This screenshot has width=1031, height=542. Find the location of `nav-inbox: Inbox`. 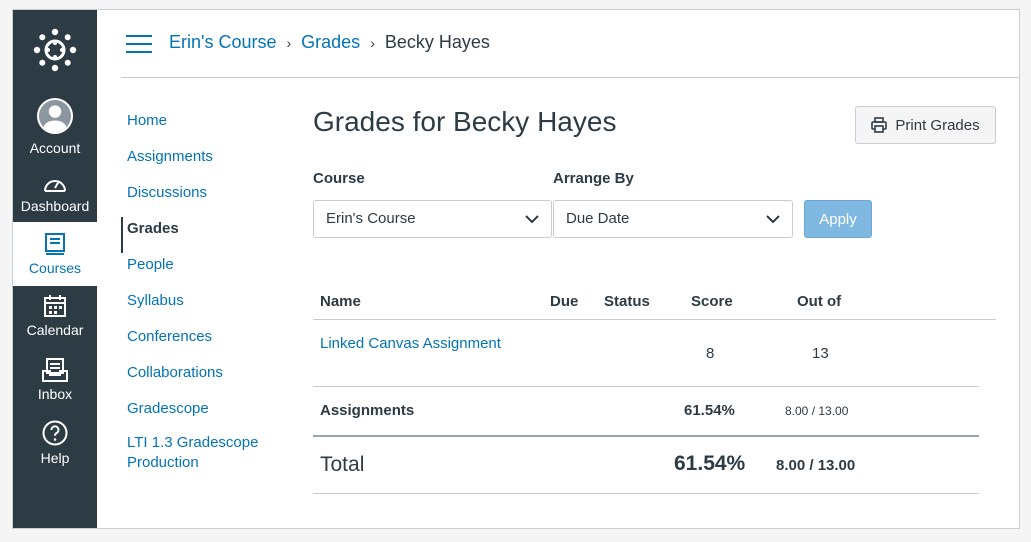

nav-inbox: Inbox is located at coordinates (55, 380).